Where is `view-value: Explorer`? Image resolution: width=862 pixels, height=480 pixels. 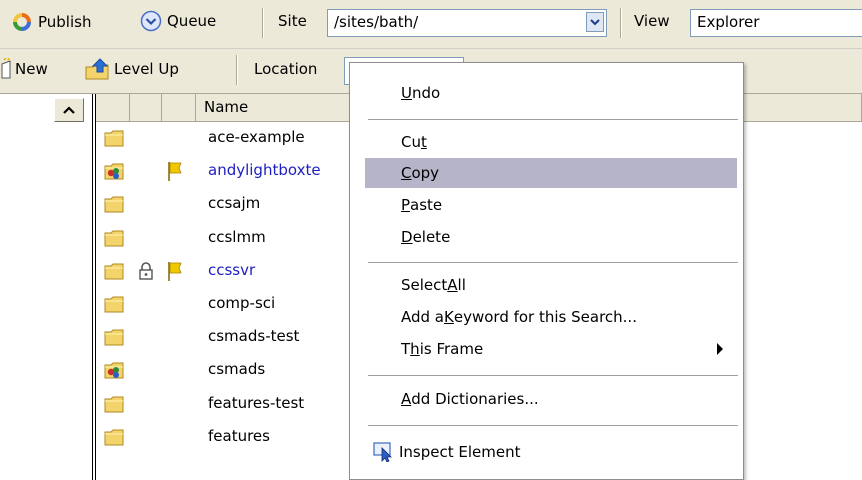
view-value: Explorer is located at coordinates (728, 22).